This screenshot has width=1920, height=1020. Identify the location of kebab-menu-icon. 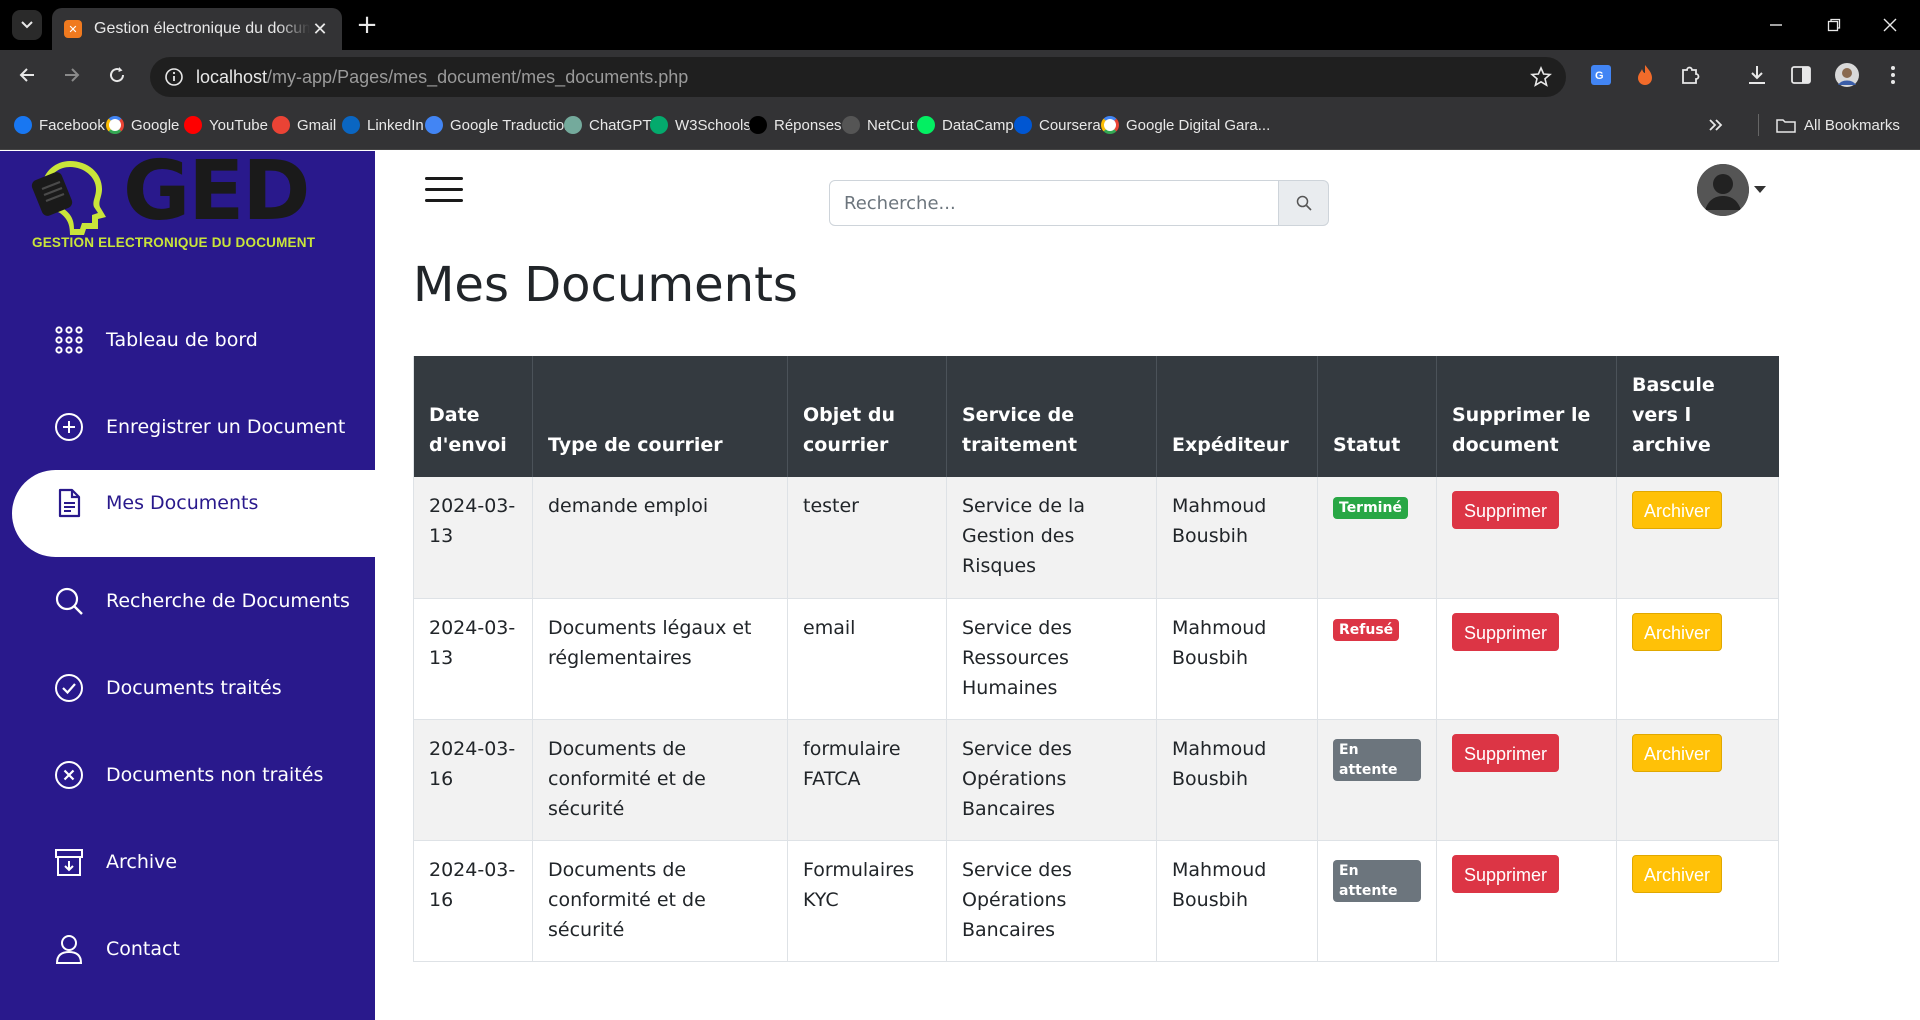
(1893, 75).